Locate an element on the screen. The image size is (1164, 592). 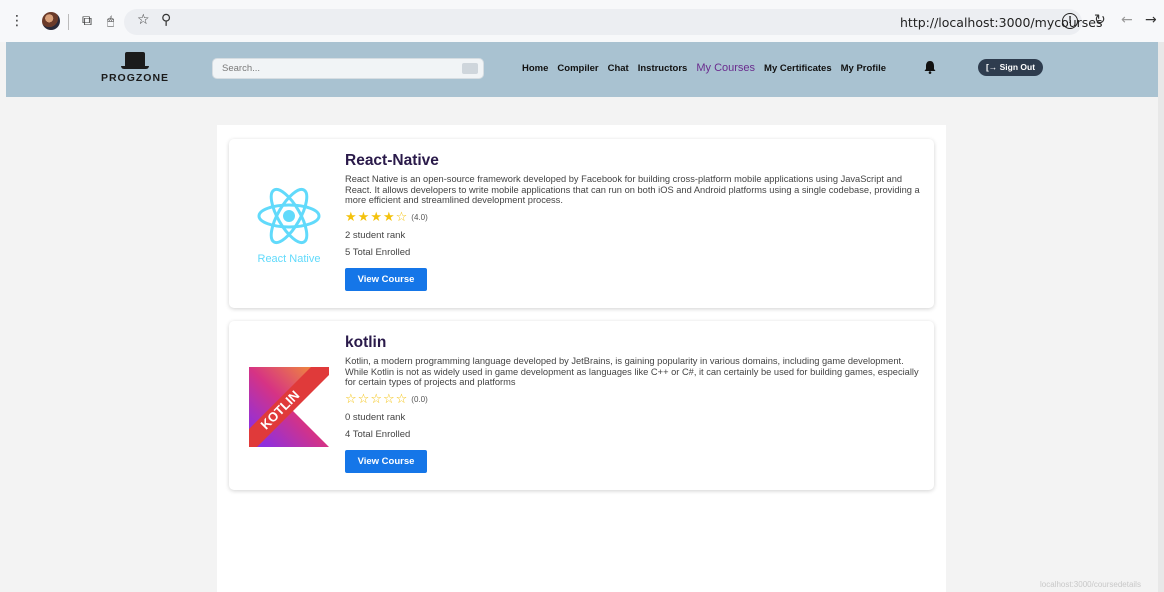
rating-value: (4.0) is located at coordinates (419, 217).